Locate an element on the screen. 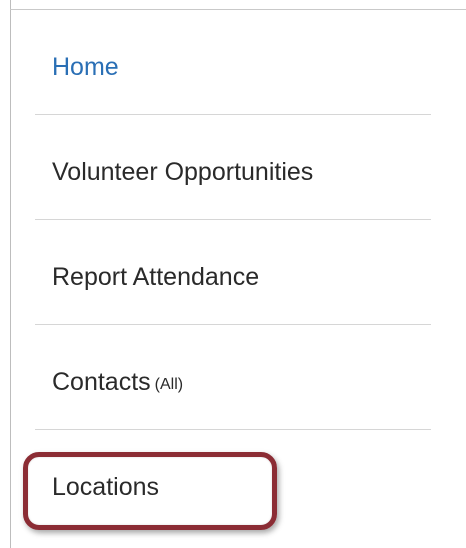 The height and width of the screenshot is (548, 466). panel-left-border is located at coordinates (10, 274).